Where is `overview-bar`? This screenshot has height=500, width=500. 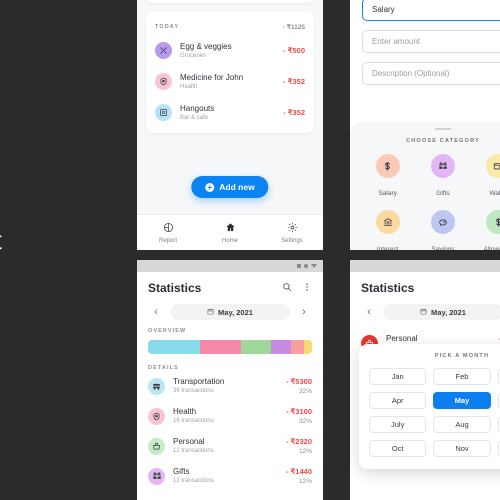 overview-bar is located at coordinates (230, 347).